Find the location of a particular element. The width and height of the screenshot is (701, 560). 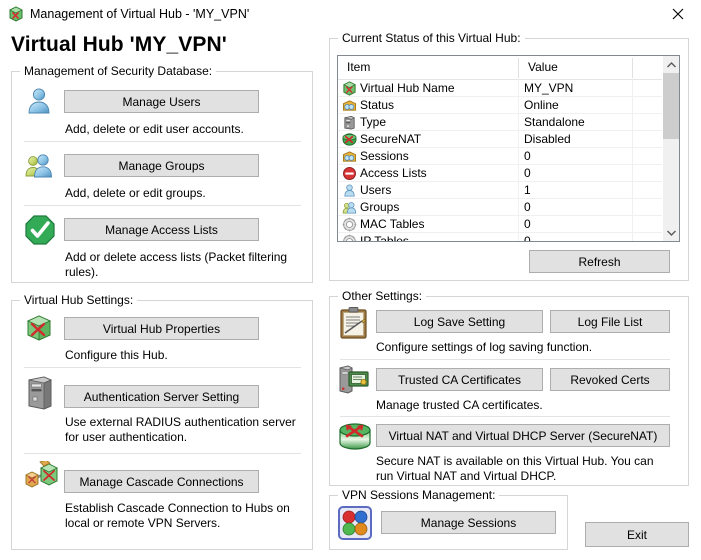

vpn-sessions-group: VPN Sessions Management: Manage Sessions is located at coordinates (448, 519).